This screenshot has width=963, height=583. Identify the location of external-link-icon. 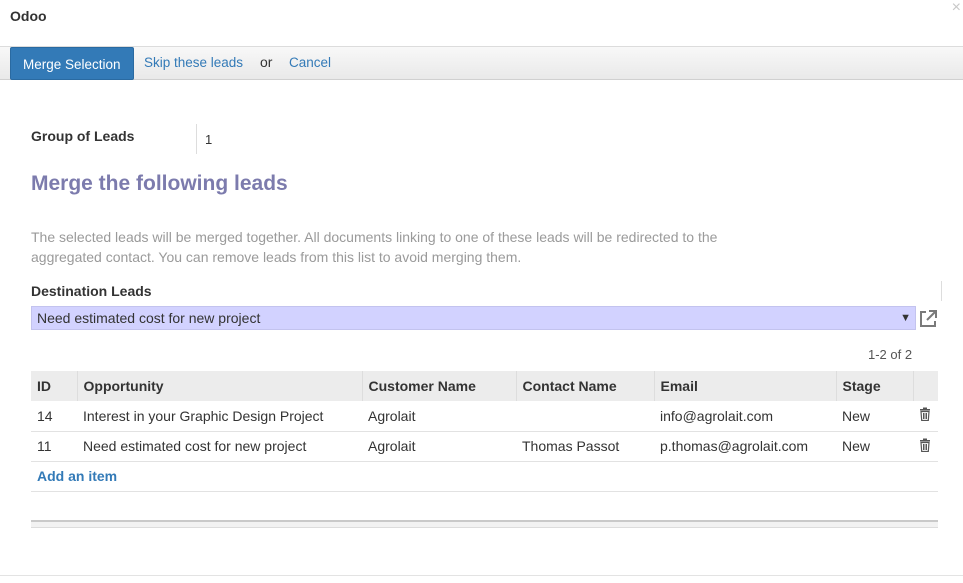
(928, 319).